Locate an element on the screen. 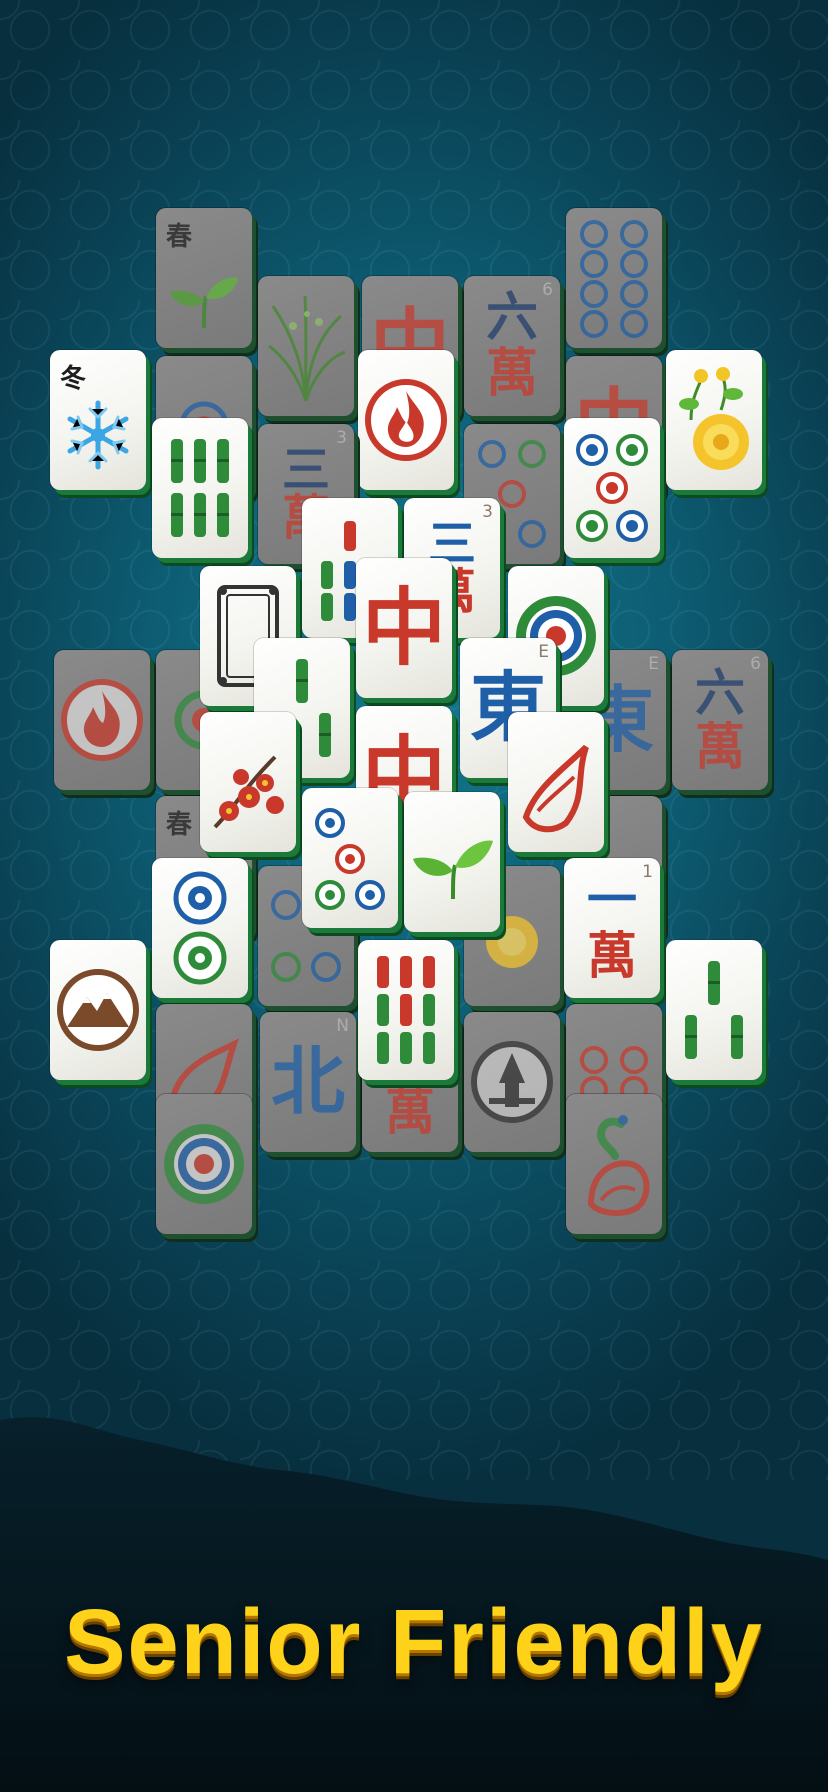  tile-phoenix is located at coordinates (618, 1169).